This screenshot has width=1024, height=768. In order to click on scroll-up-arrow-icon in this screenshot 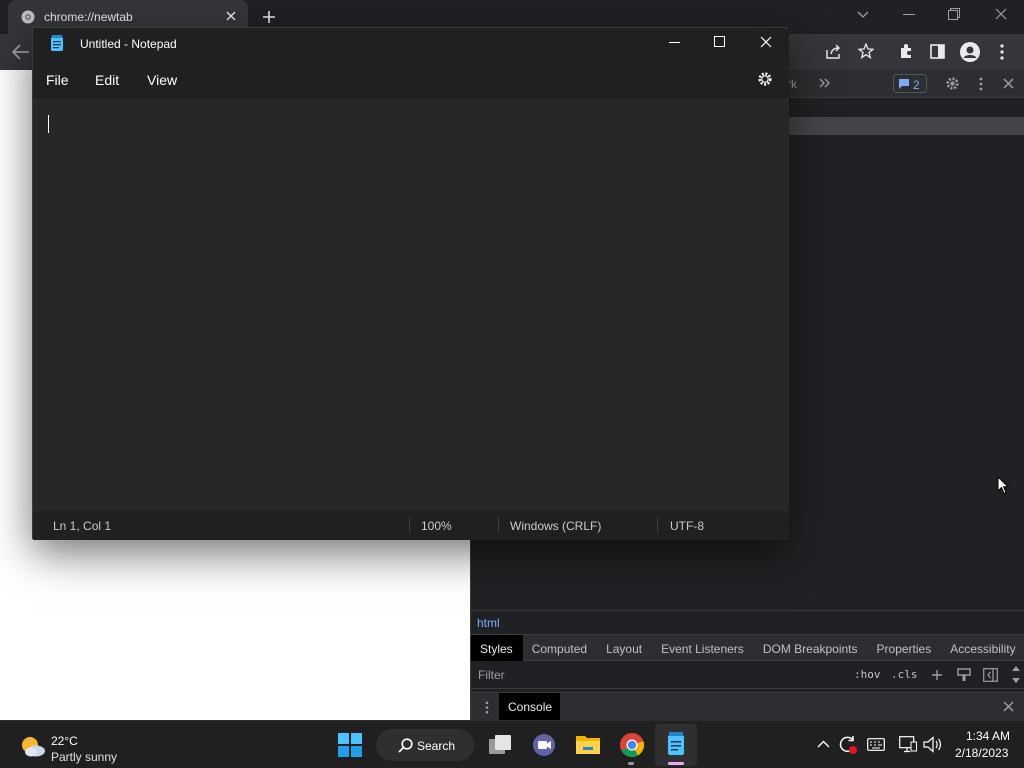, I will do `click(1016, 668)`.